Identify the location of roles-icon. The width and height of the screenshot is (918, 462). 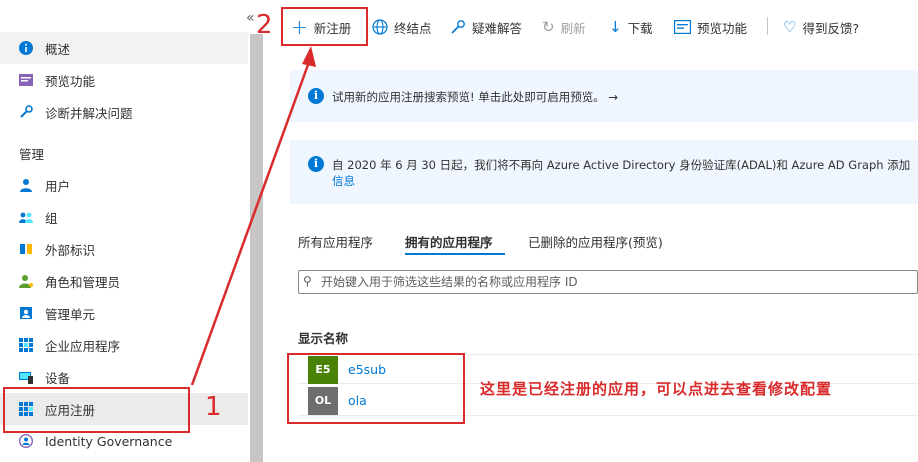
(26, 281).